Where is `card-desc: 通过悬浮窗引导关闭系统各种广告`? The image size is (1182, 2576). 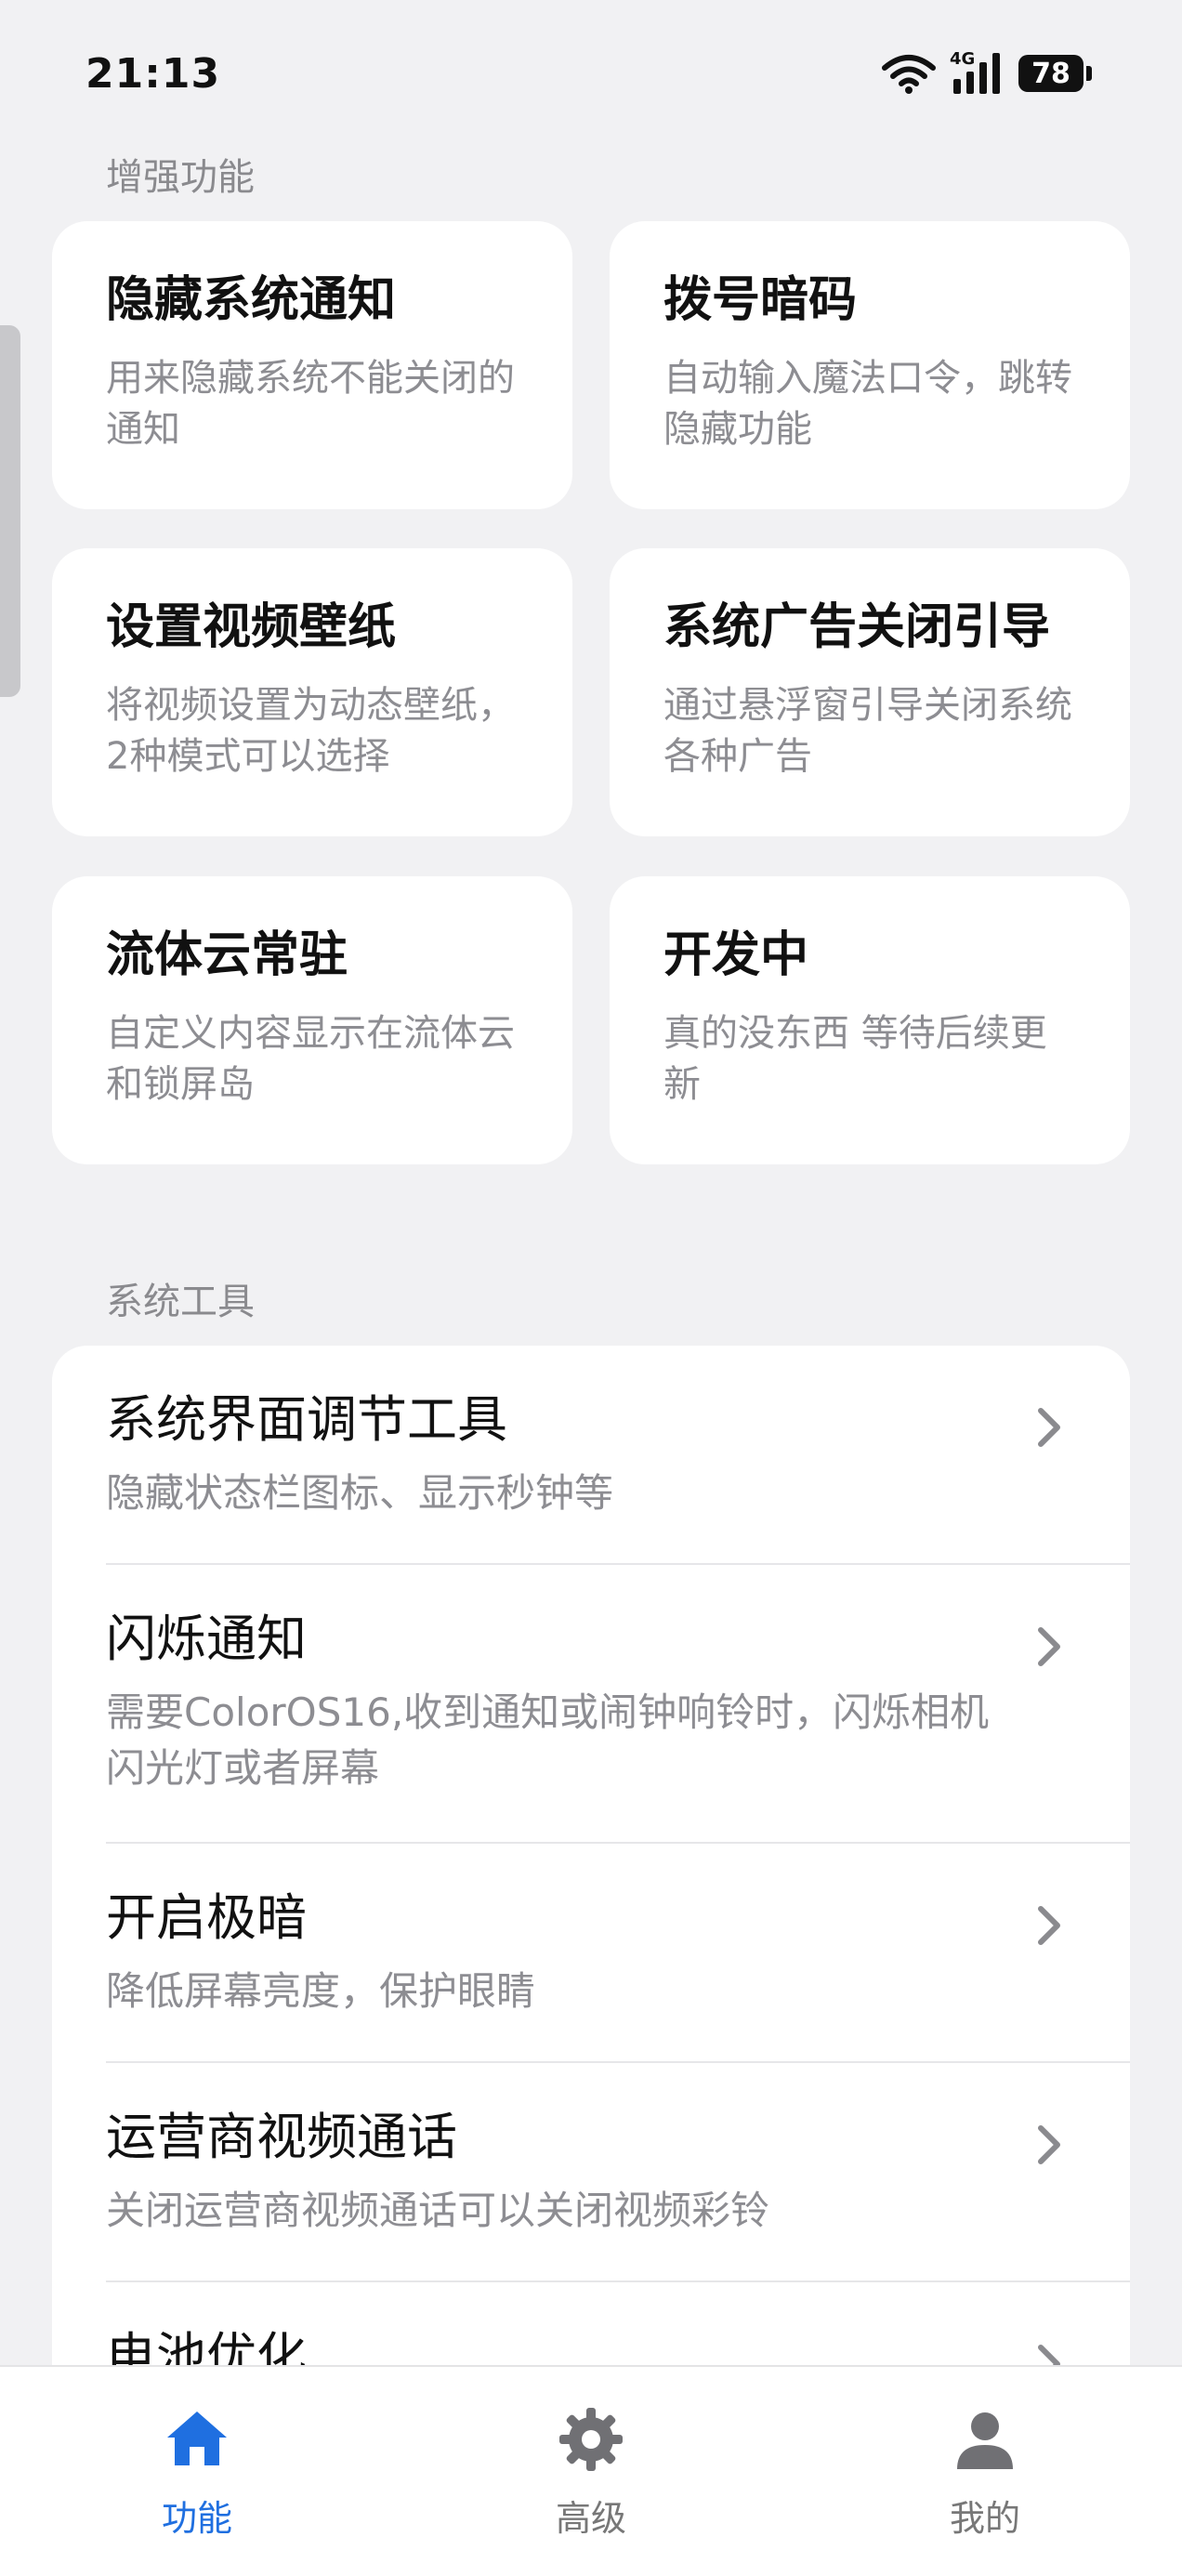 card-desc: 通过悬浮窗引导关闭系统各种广告 is located at coordinates (867, 731).